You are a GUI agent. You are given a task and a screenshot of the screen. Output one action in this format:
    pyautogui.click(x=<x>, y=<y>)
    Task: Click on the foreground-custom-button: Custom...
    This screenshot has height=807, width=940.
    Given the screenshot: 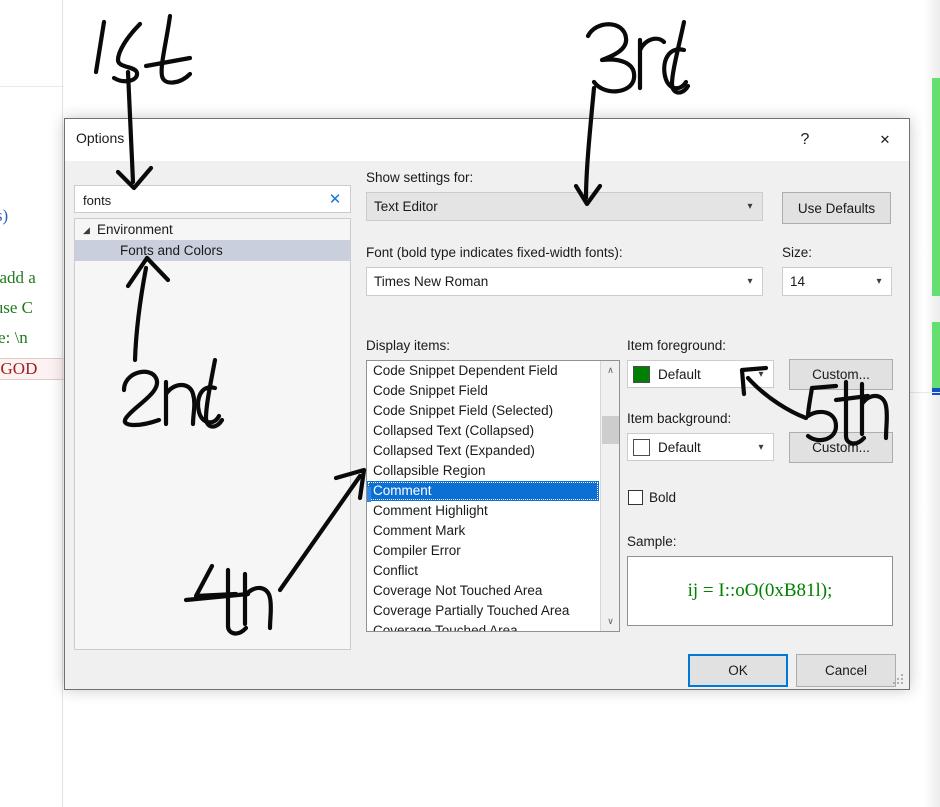 What is the action you would take?
    pyautogui.click(x=841, y=374)
    